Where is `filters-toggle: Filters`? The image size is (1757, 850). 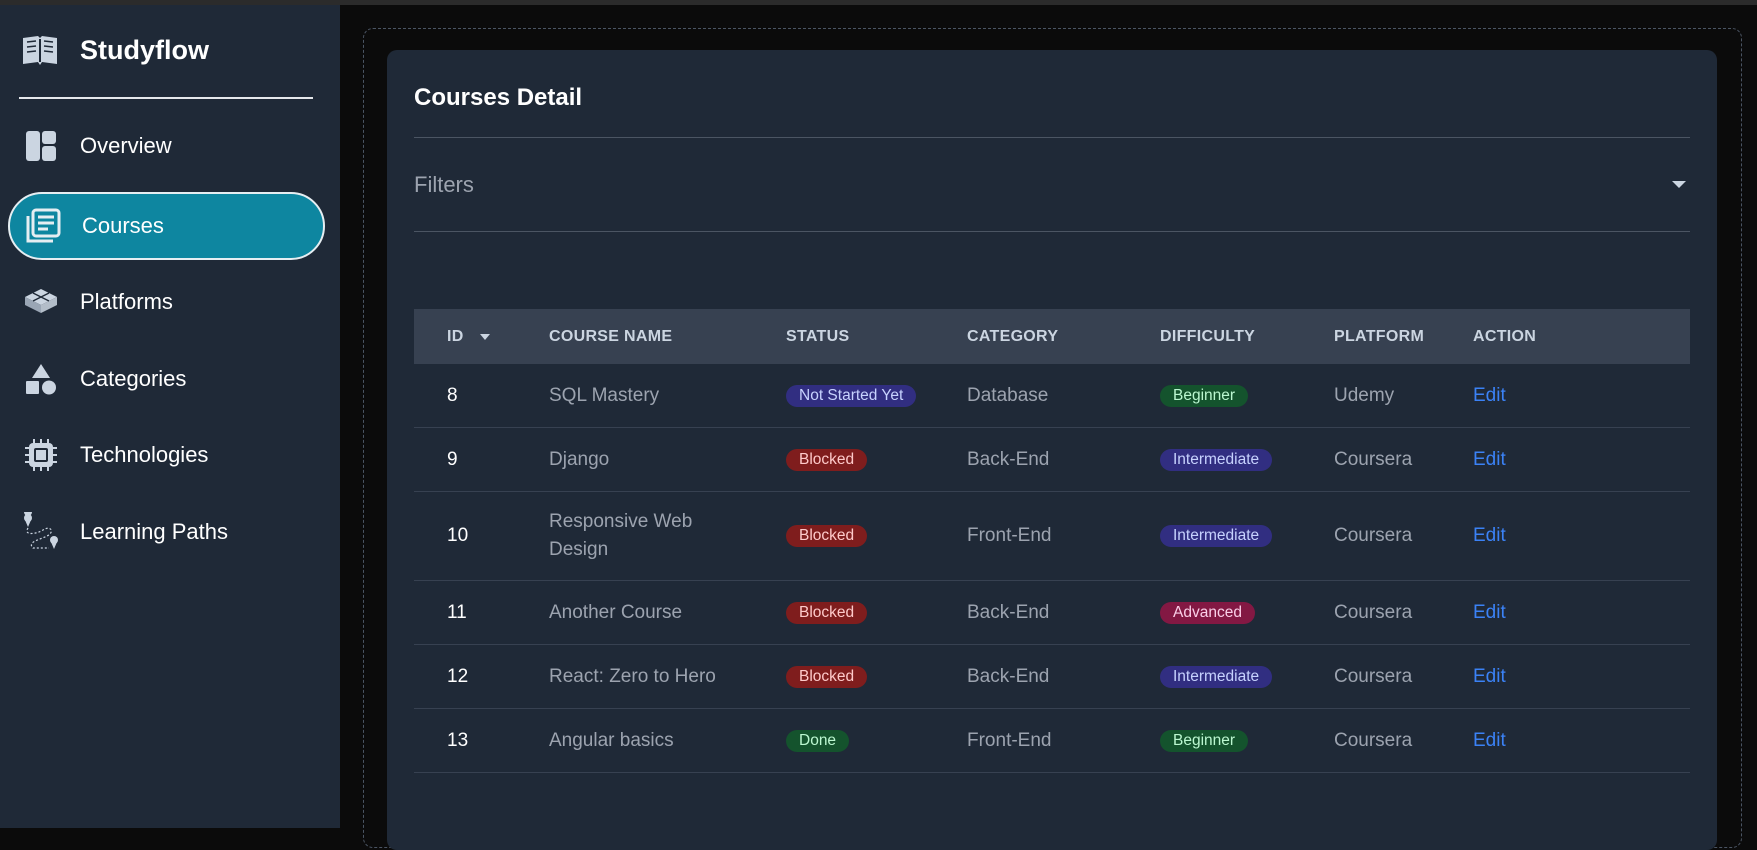 filters-toggle: Filters is located at coordinates (1052, 184).